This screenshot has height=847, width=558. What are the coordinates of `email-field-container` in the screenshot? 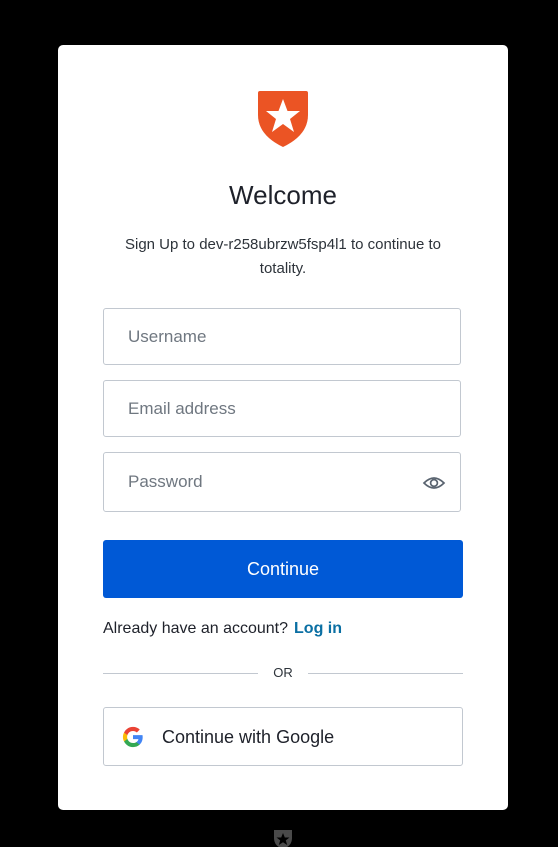 It's located at (282, 408).